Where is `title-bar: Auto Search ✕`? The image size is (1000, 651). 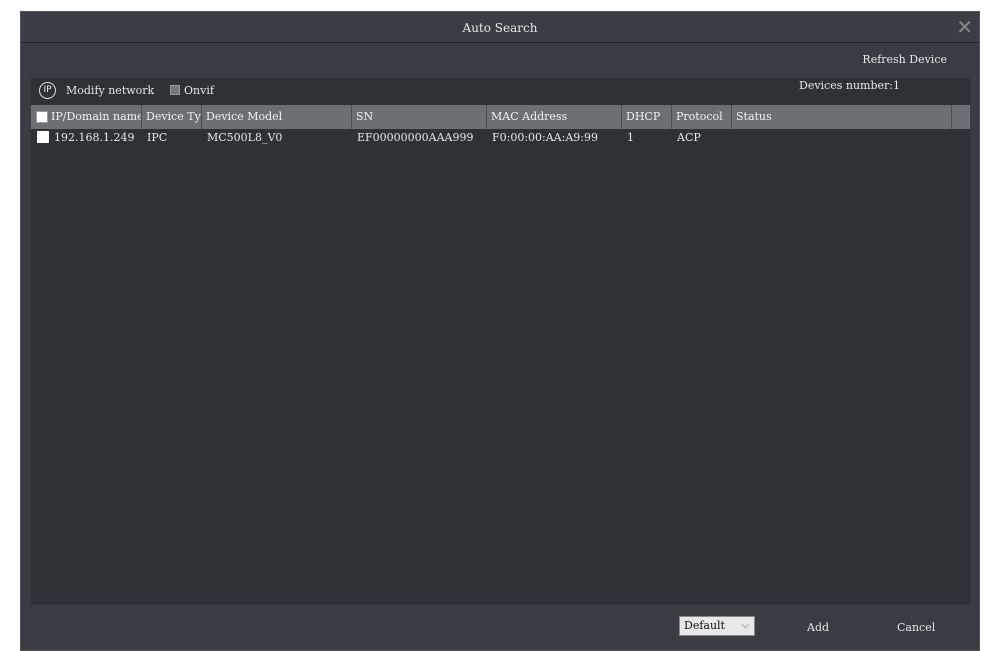
title-bar: Auto Search ✕ is located at coordinates (500, 27).